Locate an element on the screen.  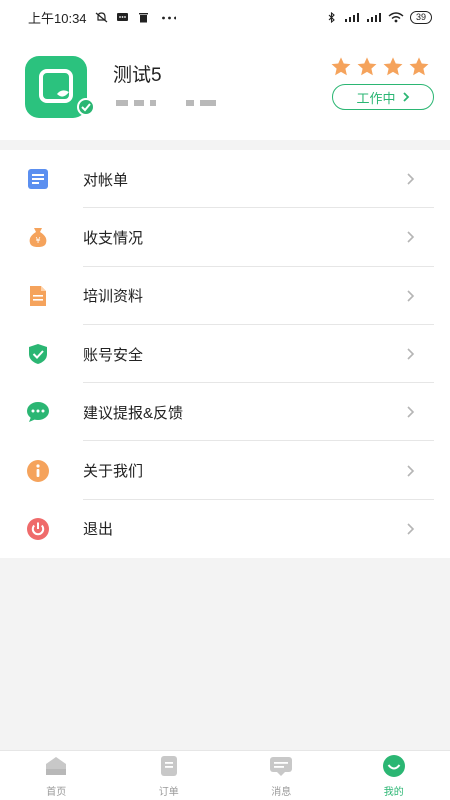
tab-messages: 消息 is located at coordinates (281, 775).